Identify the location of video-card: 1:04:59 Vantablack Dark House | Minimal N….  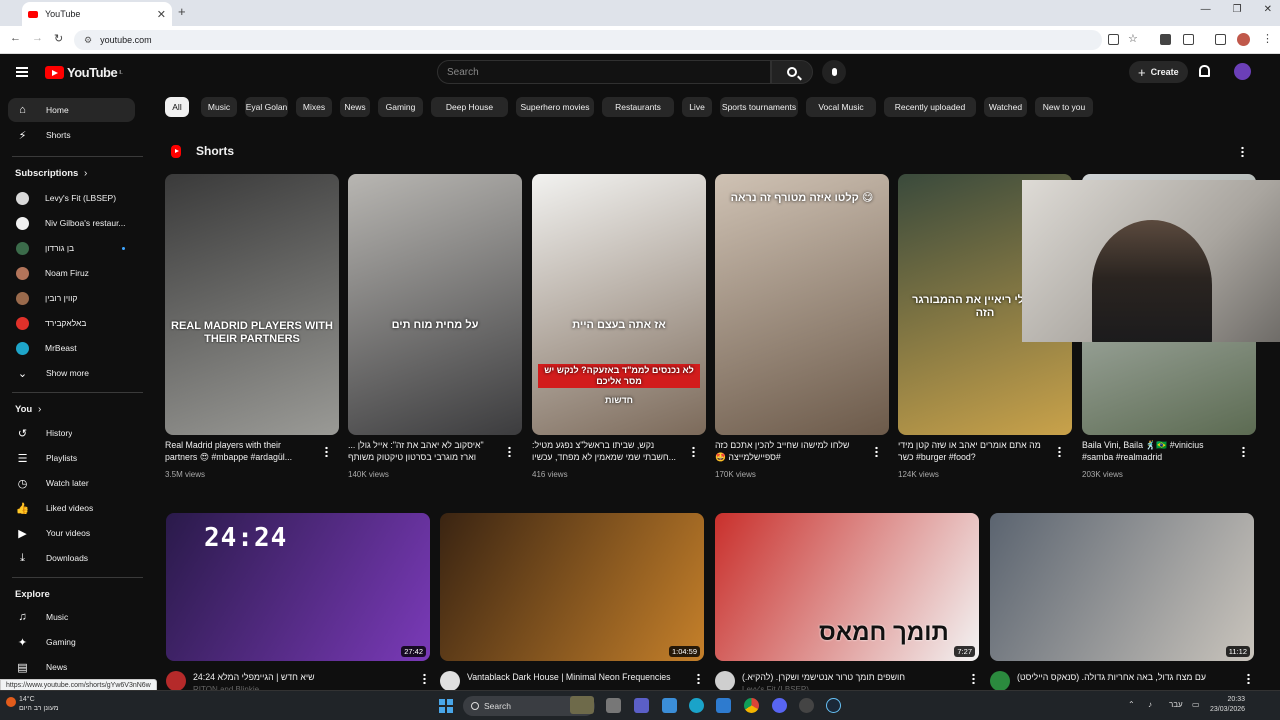
(572, 602).